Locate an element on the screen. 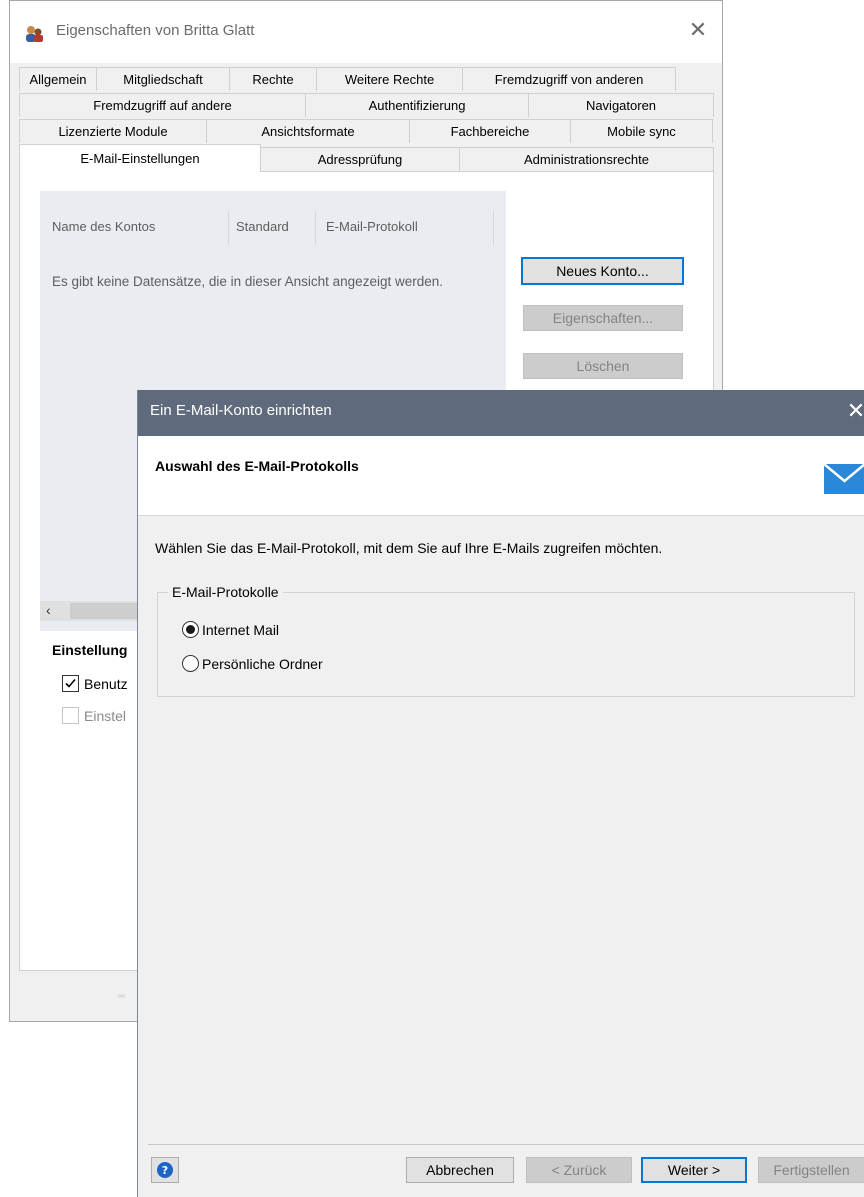  column-header-protocol: E-Mail-Protokoll is located at coordinates (372, 235).